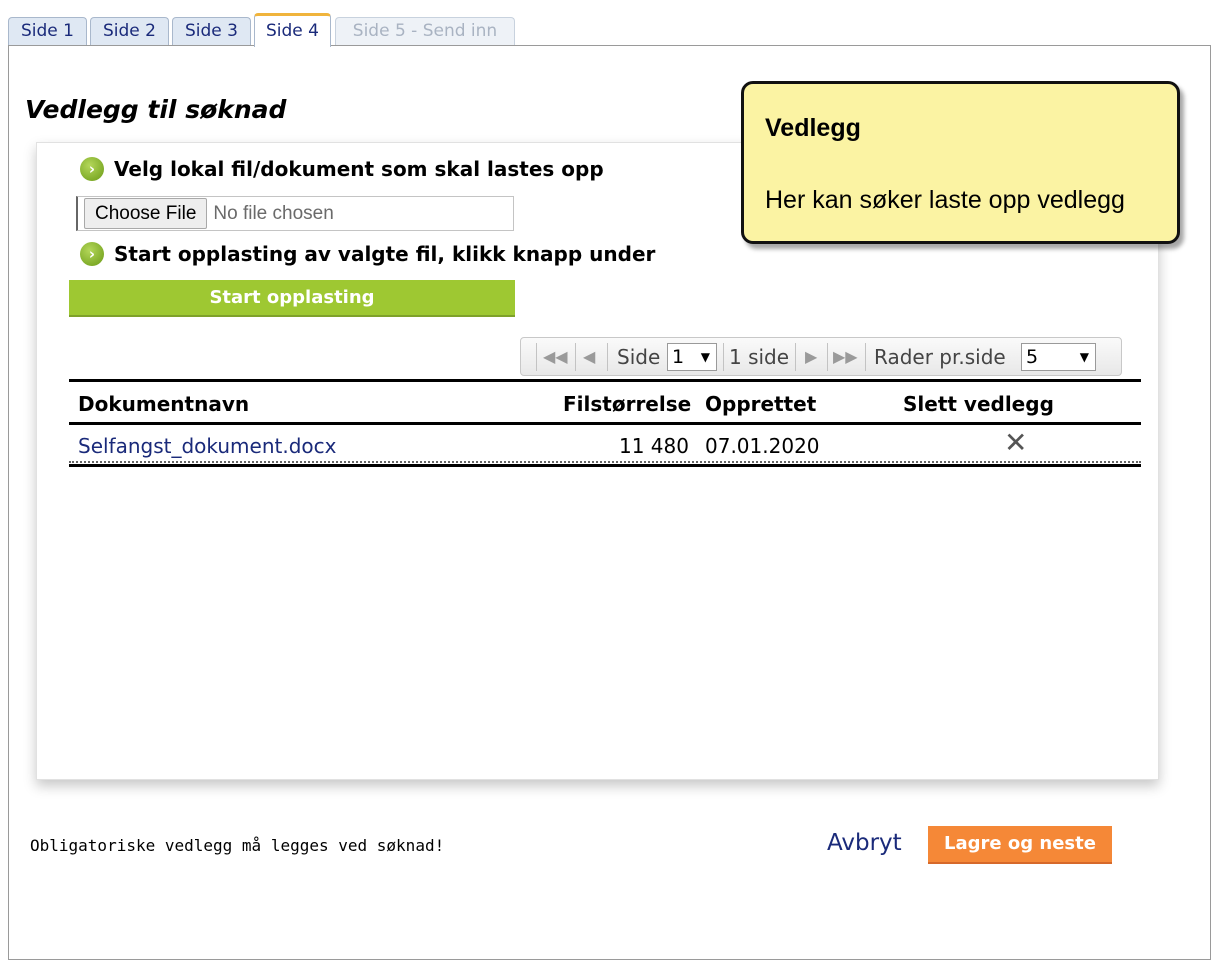  Describe the element at coordinates (425, 31) in the screenshot. I see `tab-side-5-send-inn: Side 5 - Send inn` at that location.